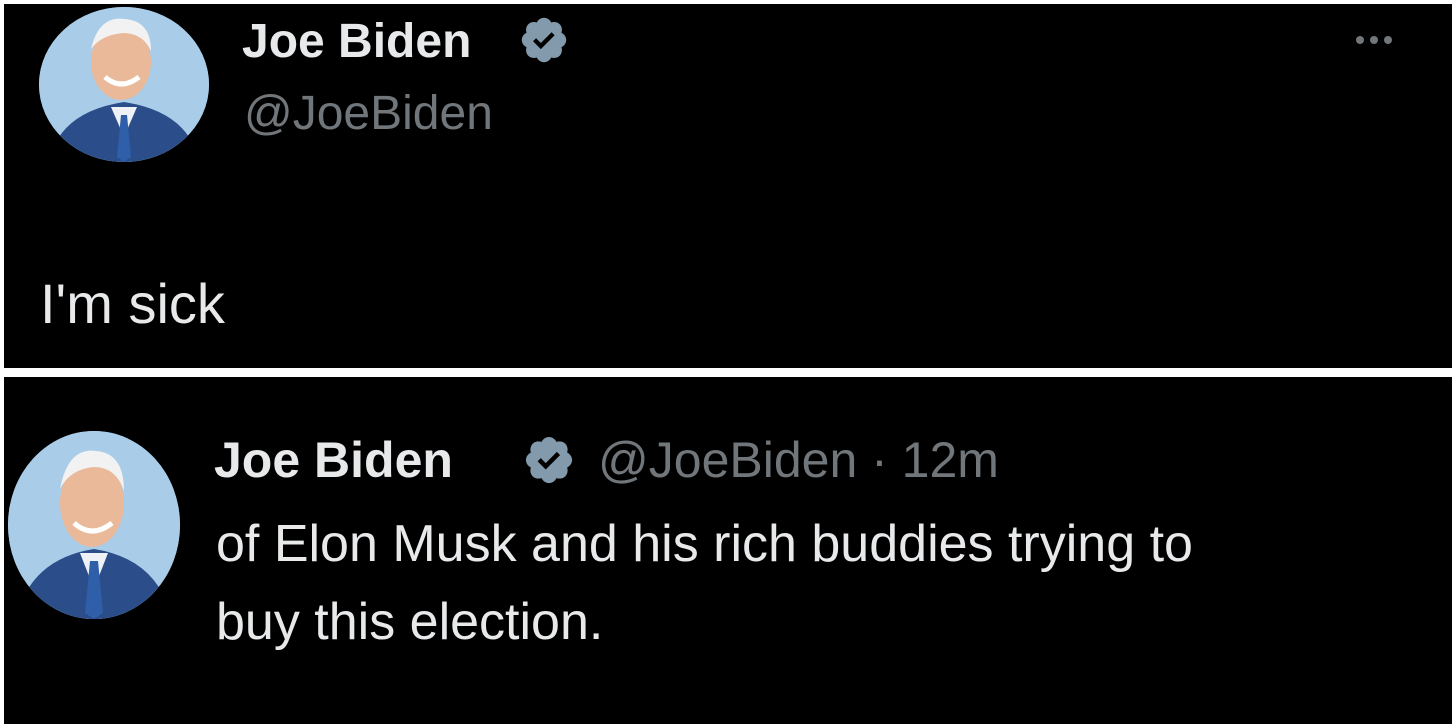 The image size is (1456, 728). What do you see at coordinates (410, 622) in the screenshot?
I see `tweet-text-line-2: buy this election.` at bounding box center [410, 622].